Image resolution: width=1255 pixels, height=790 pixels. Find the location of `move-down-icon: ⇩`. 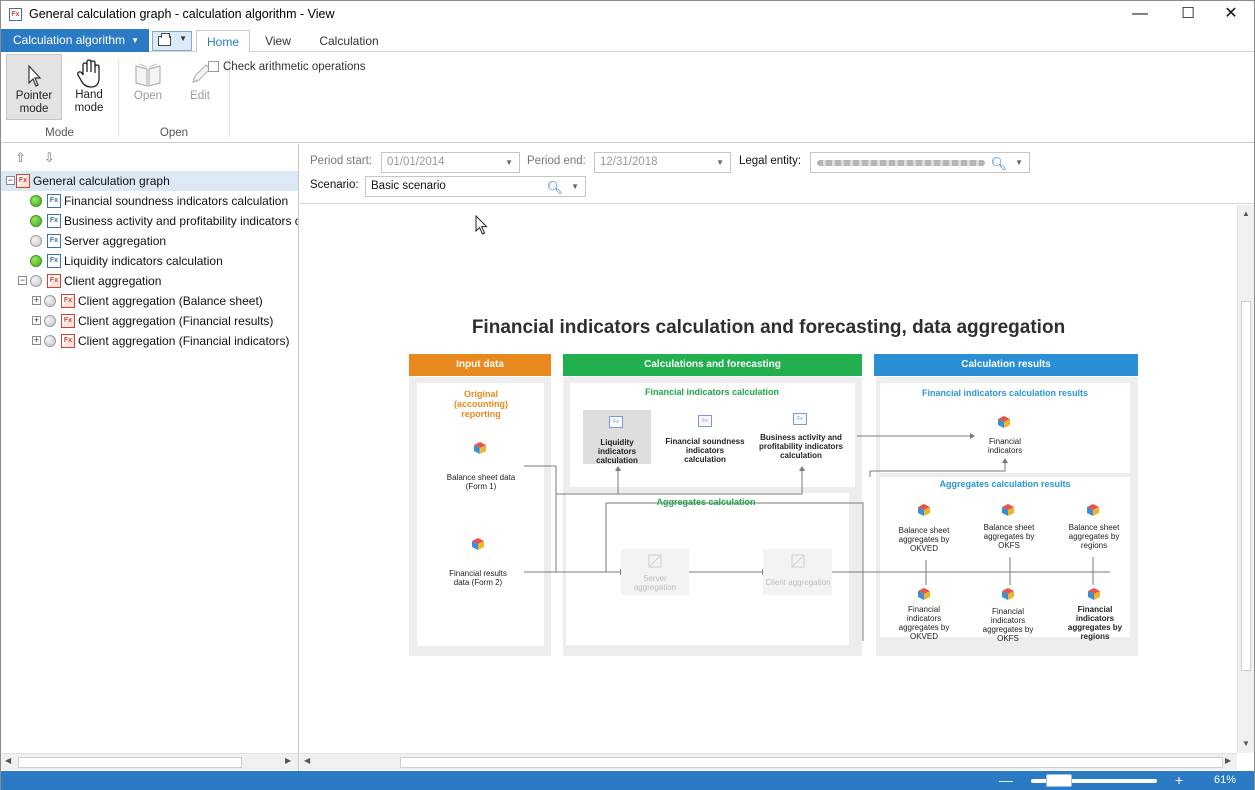

move-down-icon: ⇩ is located at coordinates (49, 157).